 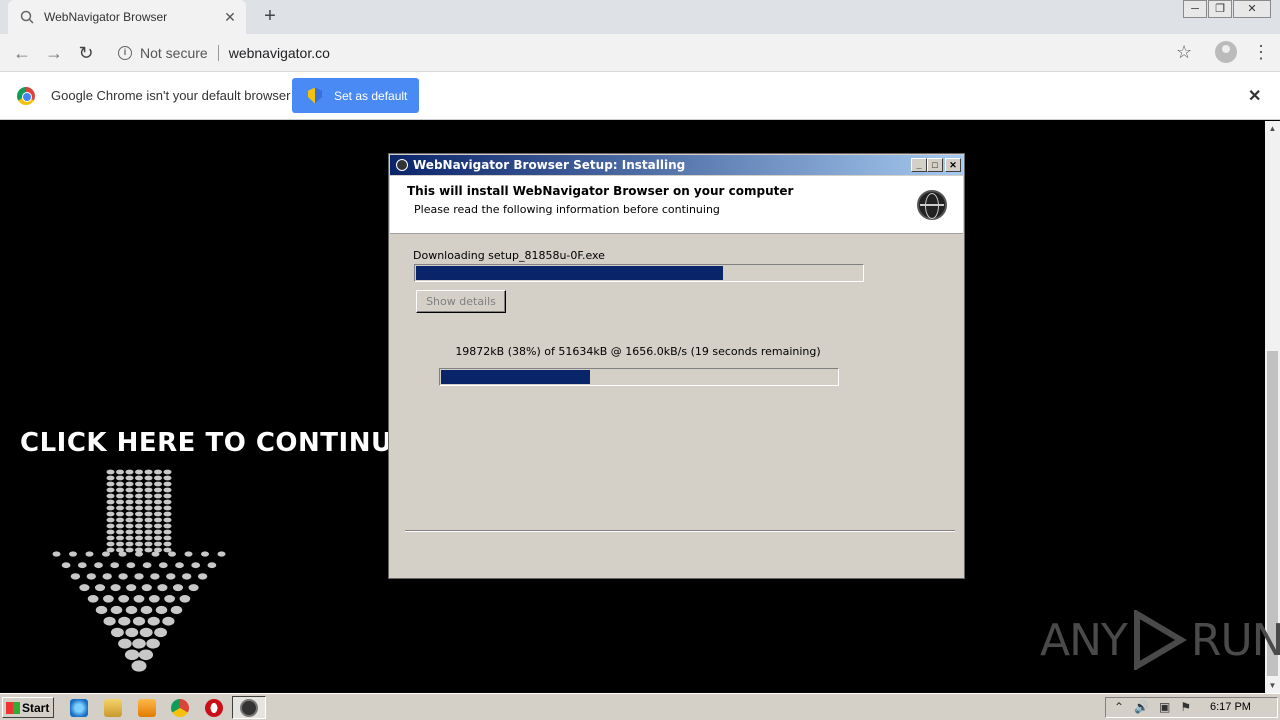 I want to click on new-tab-button: +, so click(x=270, y=16).